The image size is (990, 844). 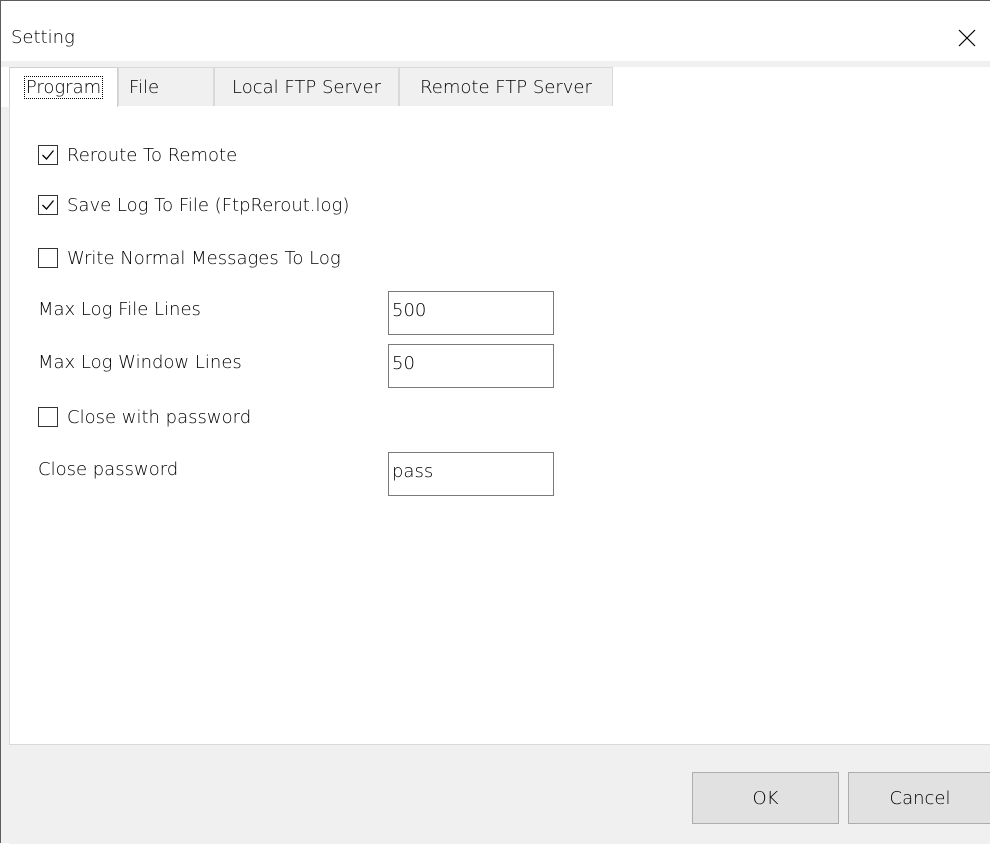 I want to click on close-with-password-label: Close with password, so click(x=159, y=417).